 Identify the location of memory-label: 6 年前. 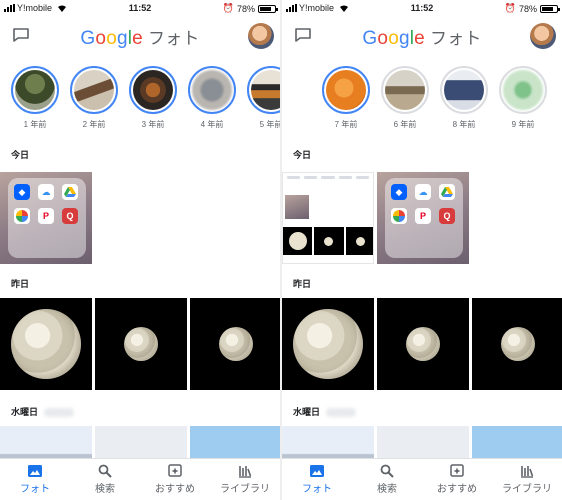
(405, 124).